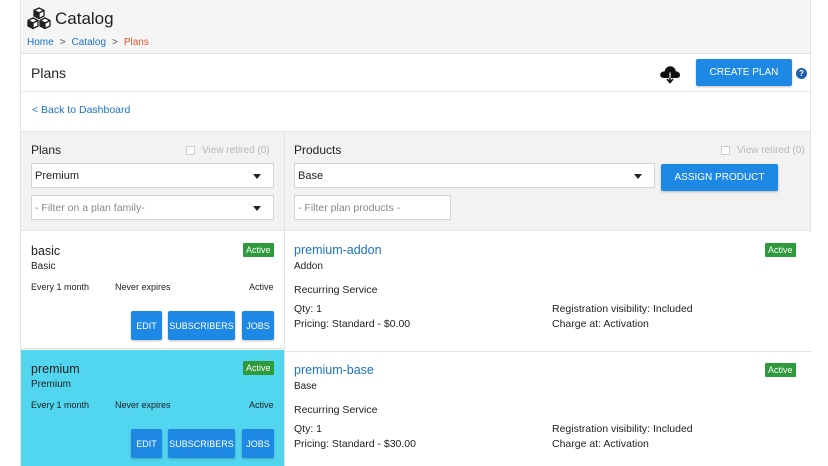 The image size is (828, 466). What do you see at coordinates (49, 73) in the screenshot?
I see `page-title: Plans` at bounding box center [49, 73].